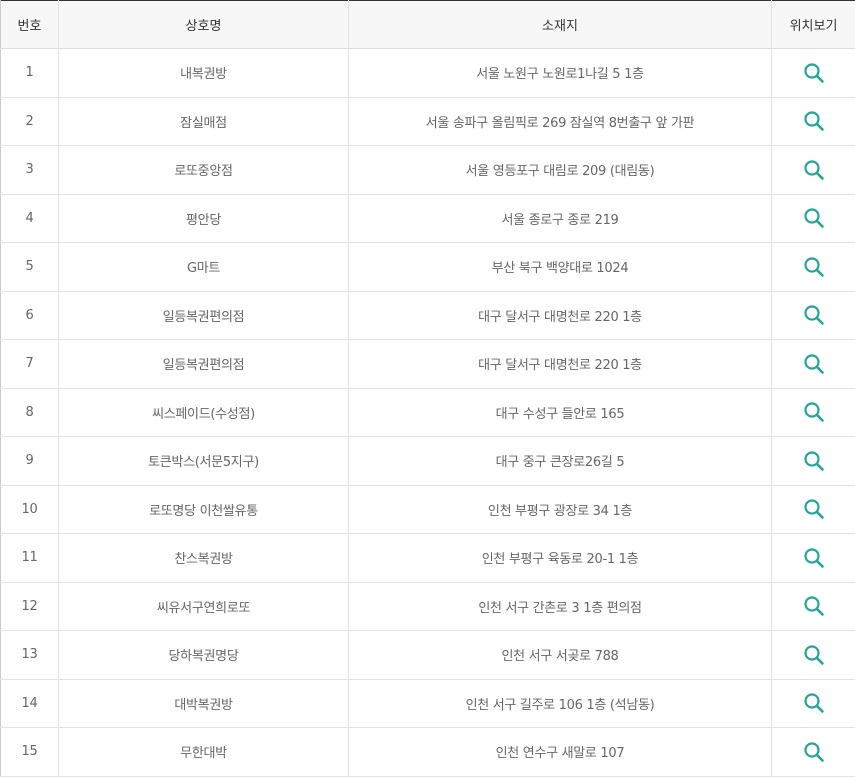 The height and width of the screenshot is (777, 855). Describe the element at coordinates (29, 315) in the screenshot. I see `row-number: 6` at that location.